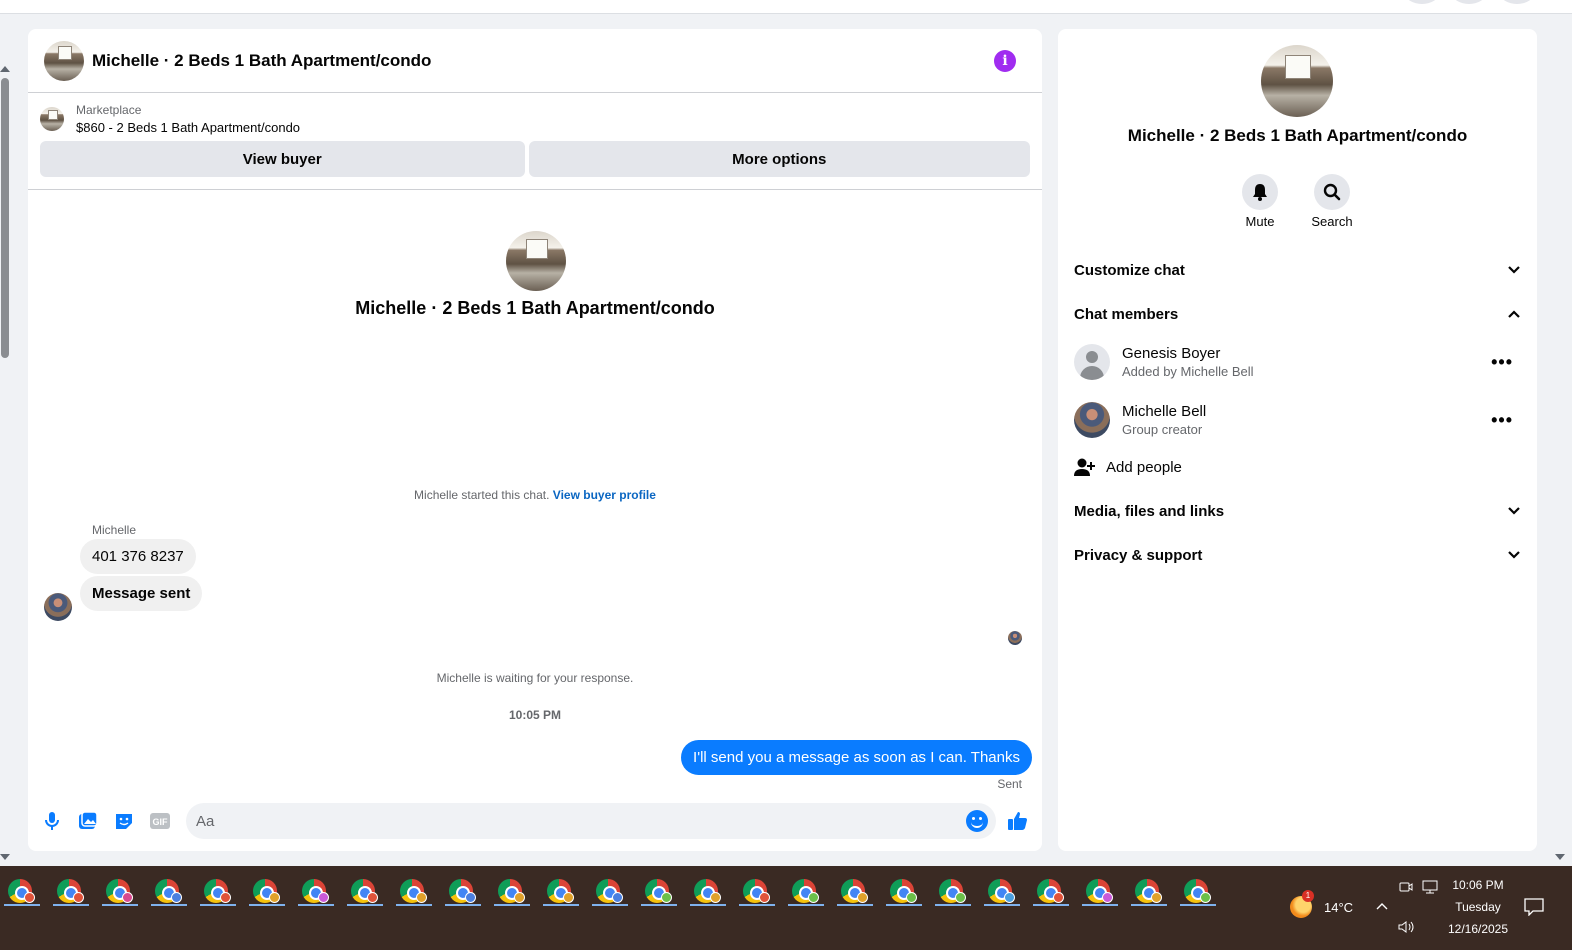  I want to click on chat-title: Michelle · 2 Beds 1 Bath Apartment/condo, so click(261, 61).